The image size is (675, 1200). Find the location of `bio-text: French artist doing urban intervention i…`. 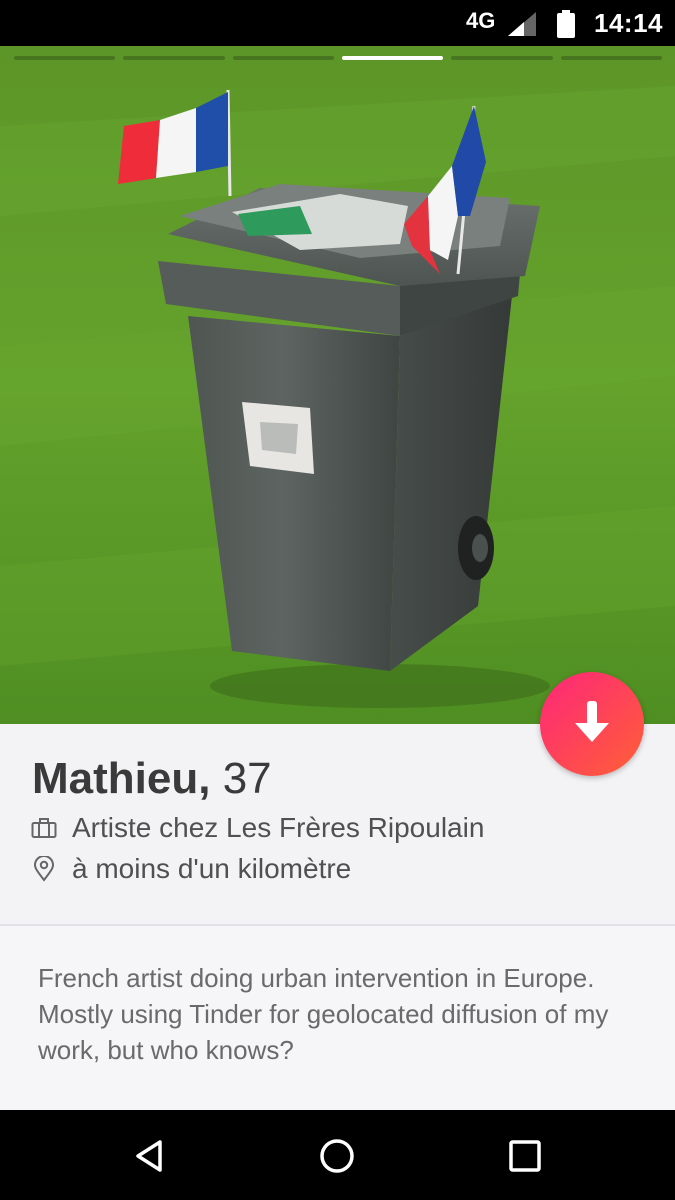

bio-text: French artist doing urban intervention i… is located at coordinates (323, 1014).